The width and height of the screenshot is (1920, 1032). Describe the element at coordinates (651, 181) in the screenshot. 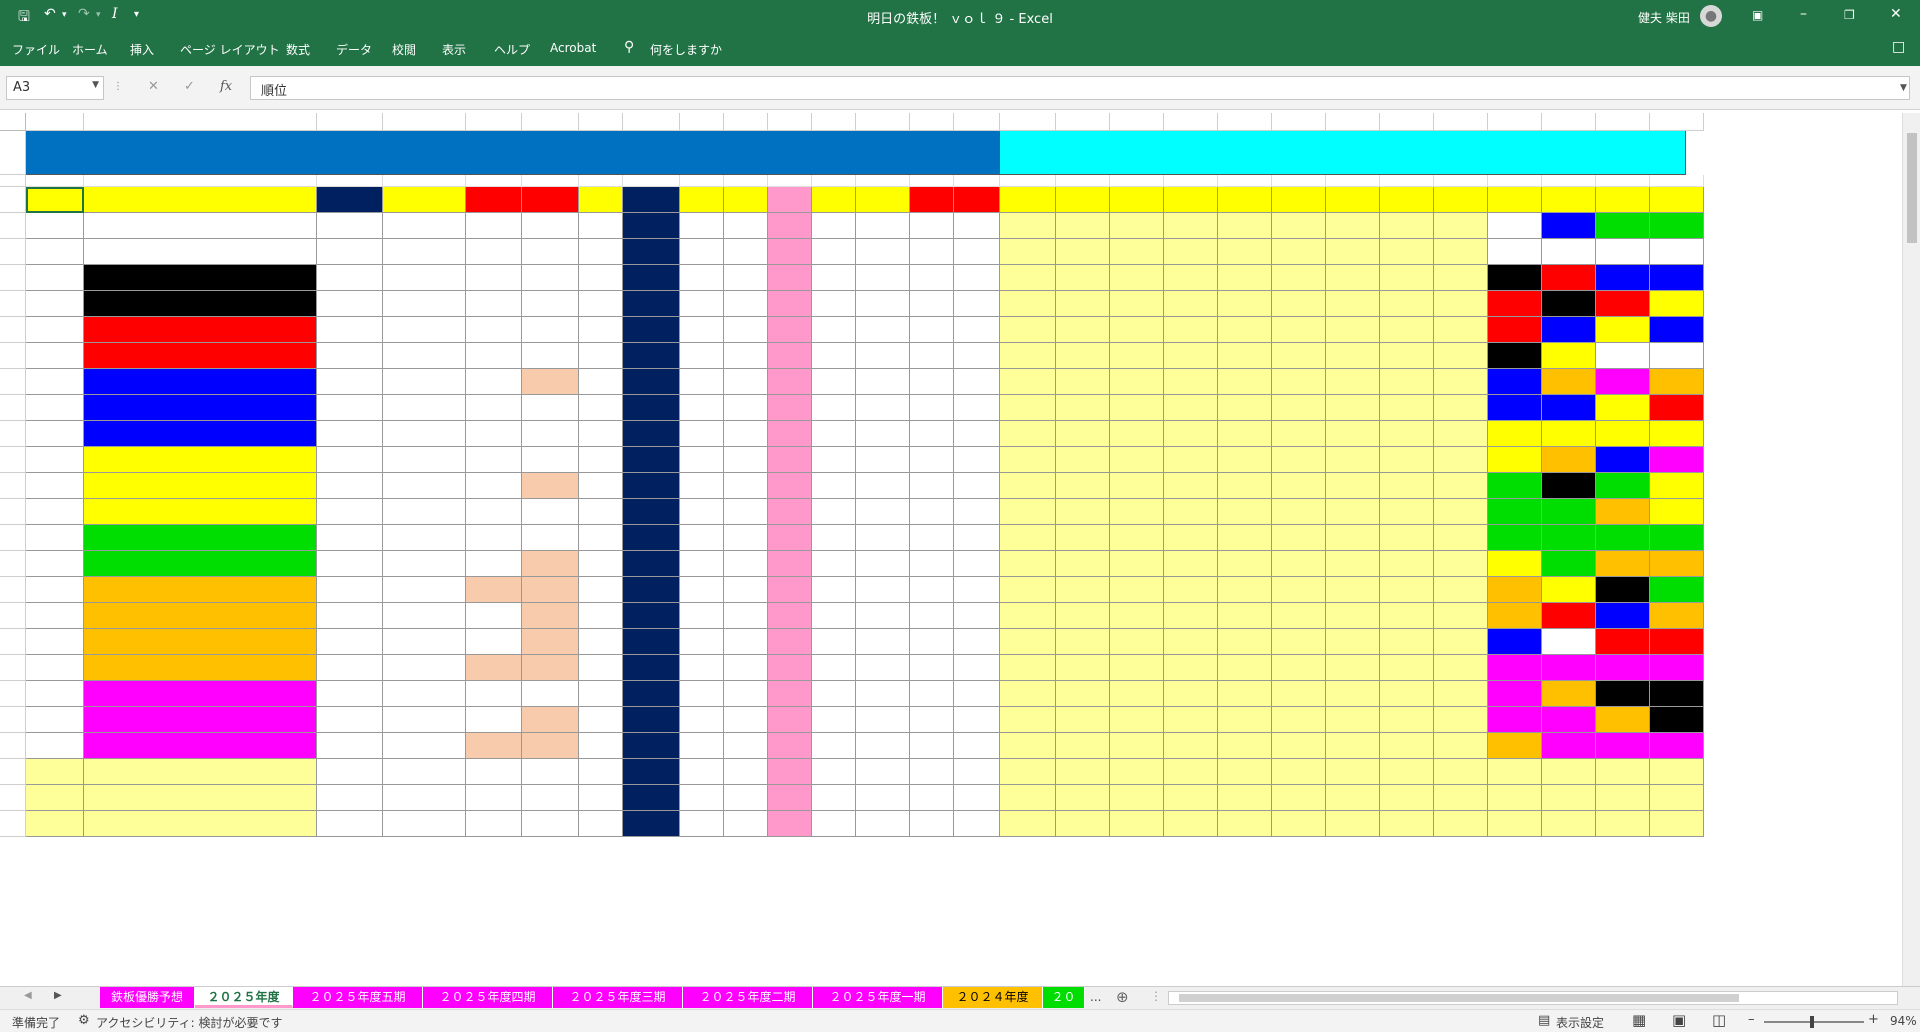

I see `empty-cell` at that location.